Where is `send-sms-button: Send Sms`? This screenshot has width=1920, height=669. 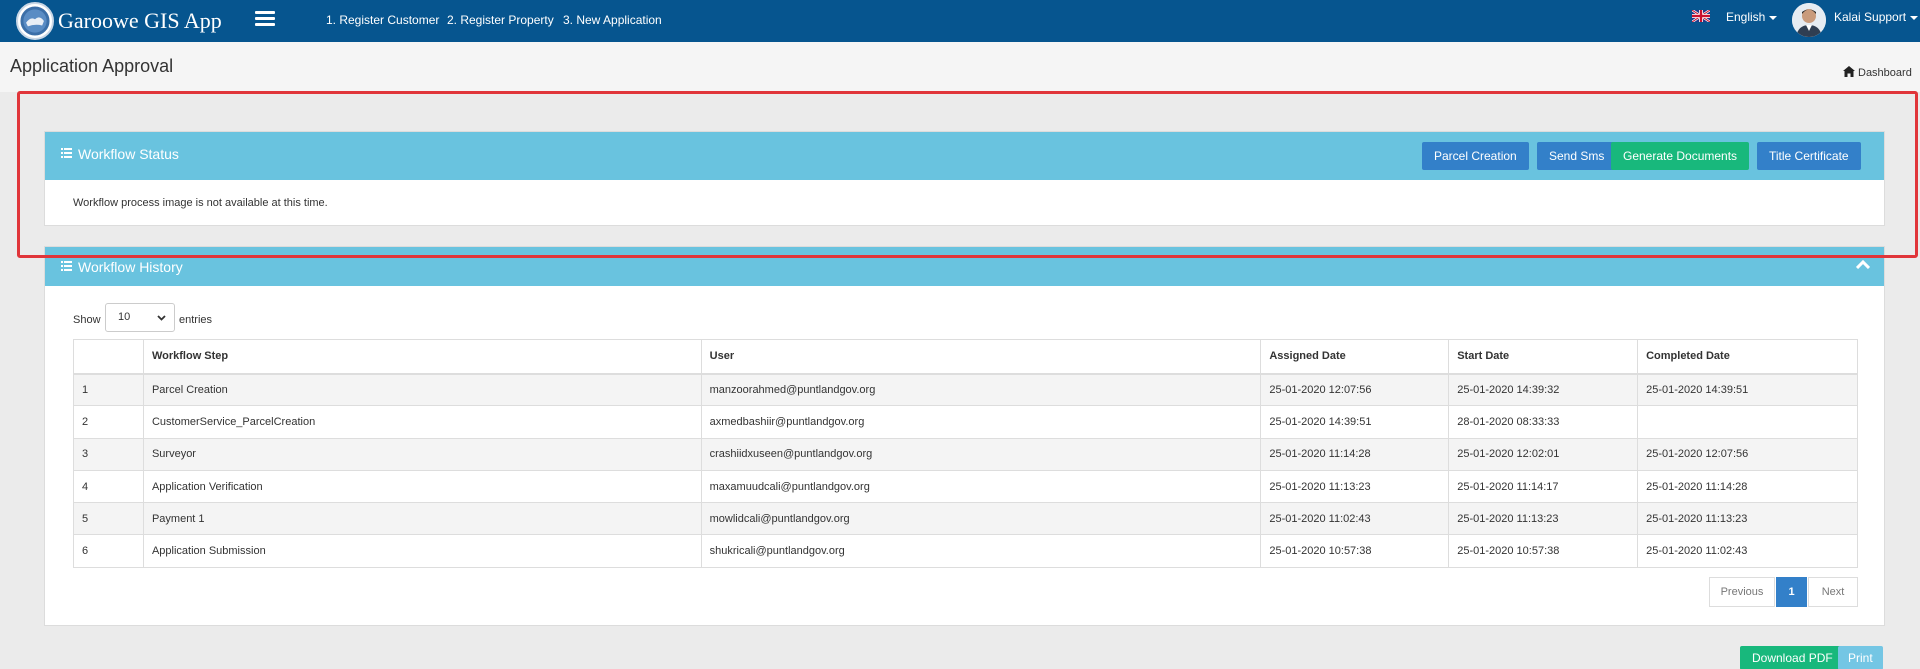 send-sms-button: Send Sms is located at coordinates (1577, 156).